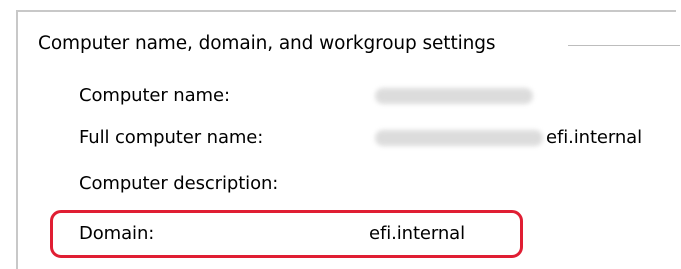 The width and height of the screenshot is (681, 269). What do you see at coordinates (454, 96) in the screenshot?
I see `computer-name-redacted-value` at bounding box center [454, 96].